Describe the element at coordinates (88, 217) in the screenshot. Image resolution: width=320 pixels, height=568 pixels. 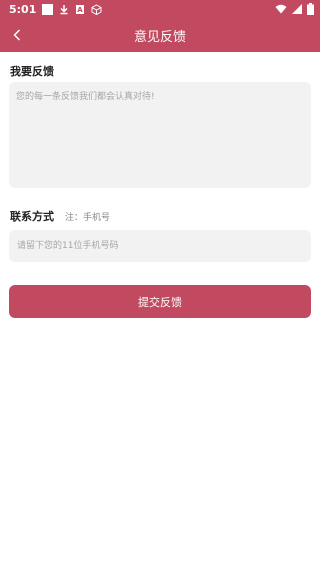
I see `contact-note: 注：手机号` at that location.